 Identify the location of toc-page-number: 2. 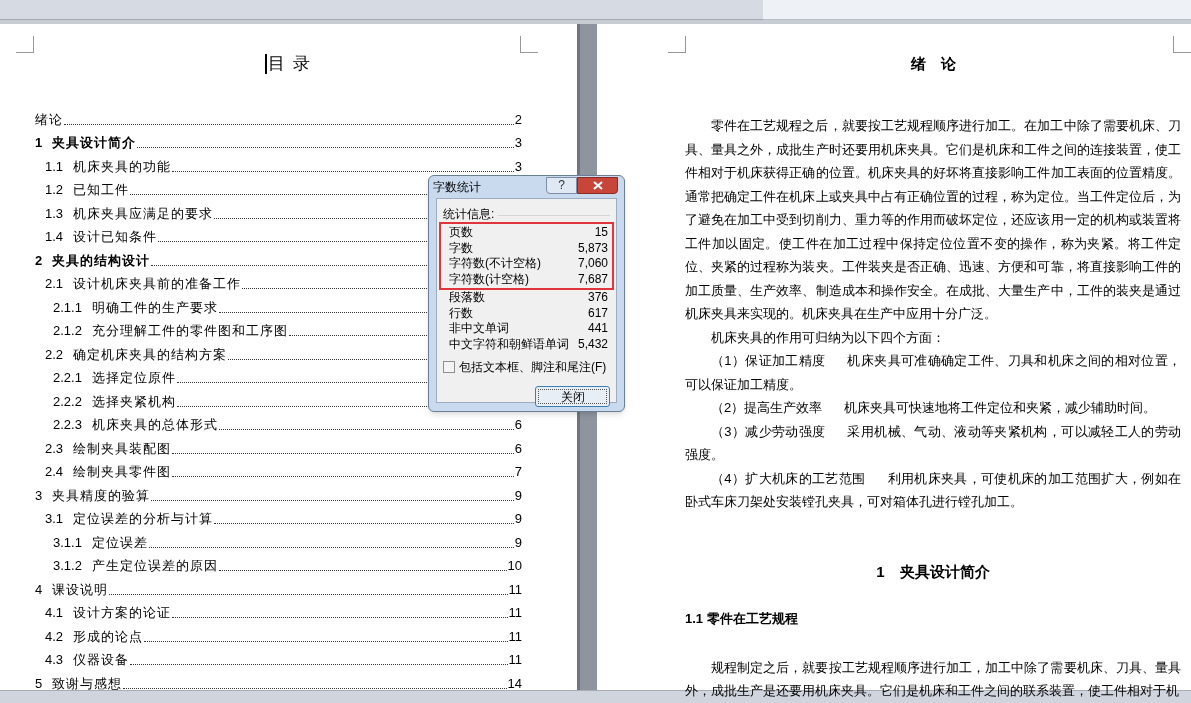
(518, 119).